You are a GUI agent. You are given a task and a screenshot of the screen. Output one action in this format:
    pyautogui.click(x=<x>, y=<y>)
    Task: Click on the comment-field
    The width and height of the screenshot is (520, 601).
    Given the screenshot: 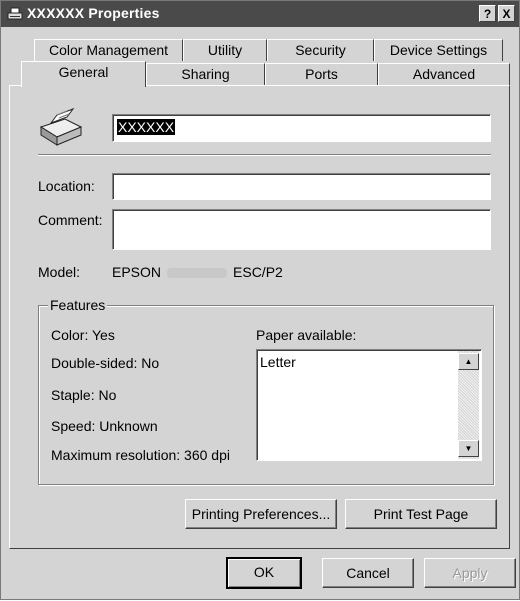 What is the action you would take?
    pyautogui.click(x=301, y=229)
    